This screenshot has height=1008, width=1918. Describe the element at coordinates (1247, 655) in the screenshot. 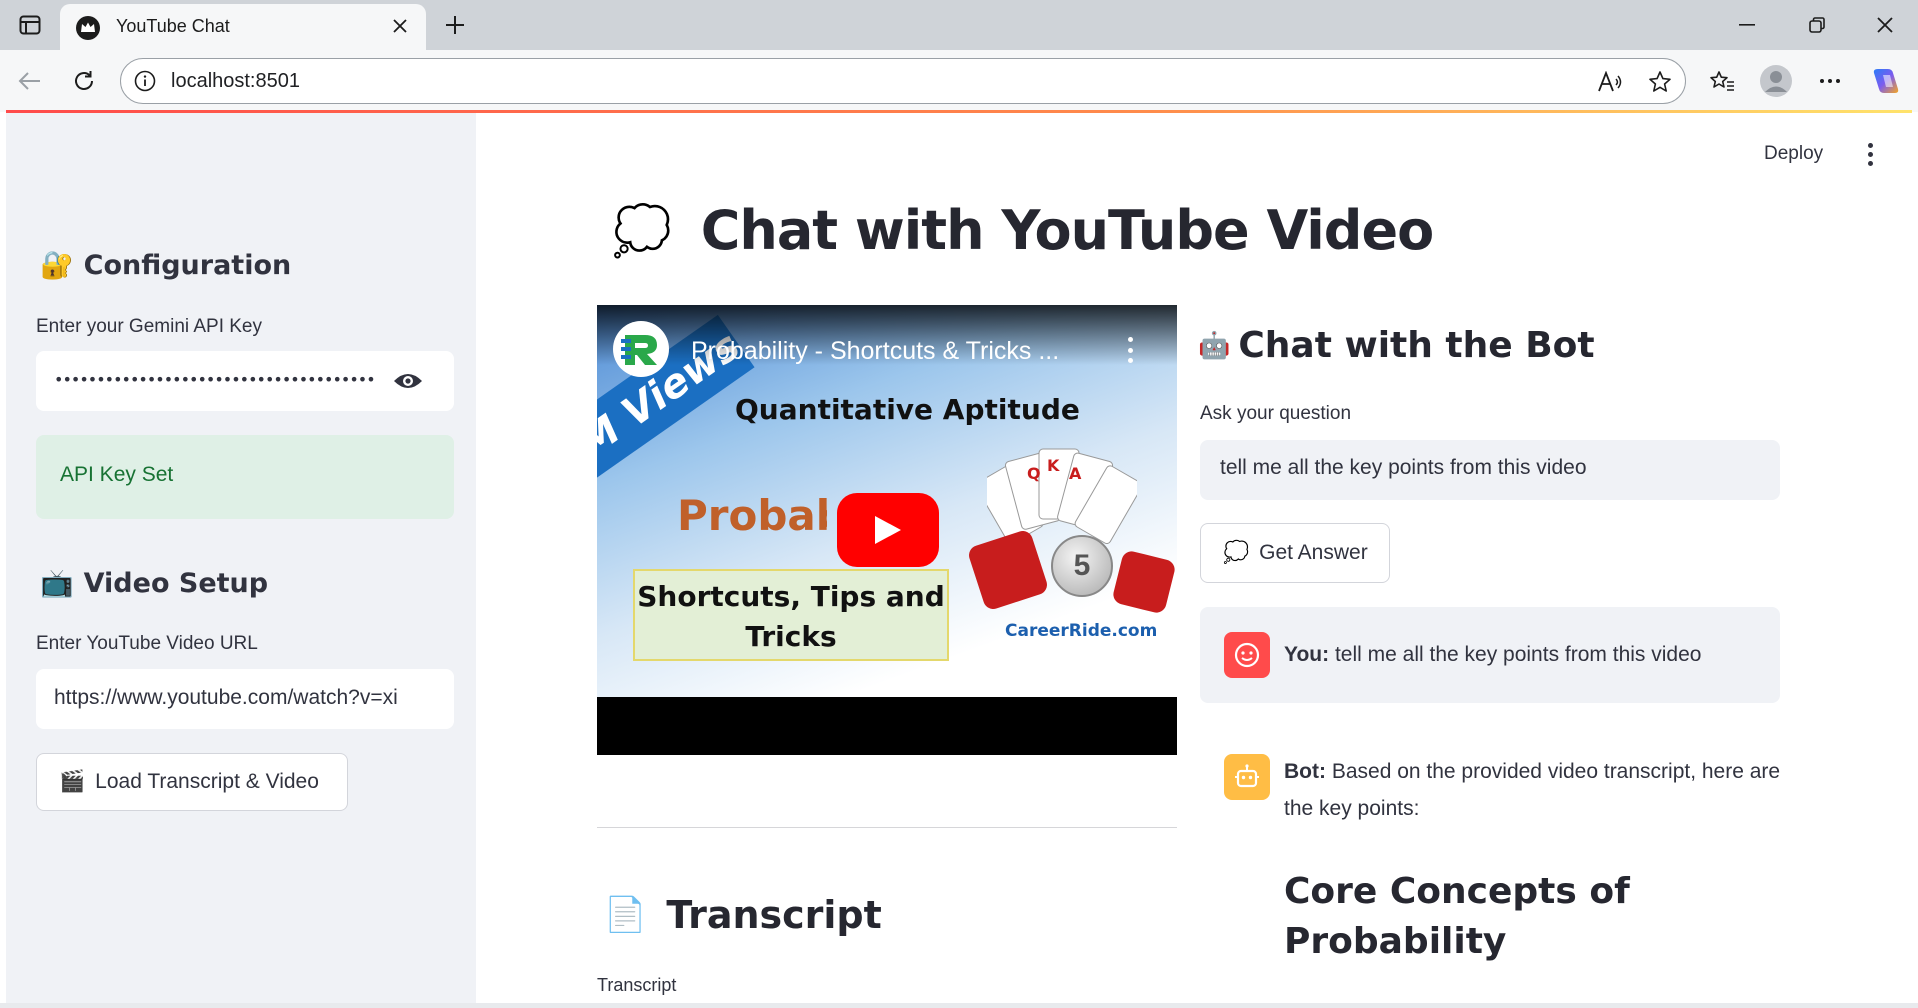

I see `user-avatar-icon` at that location.